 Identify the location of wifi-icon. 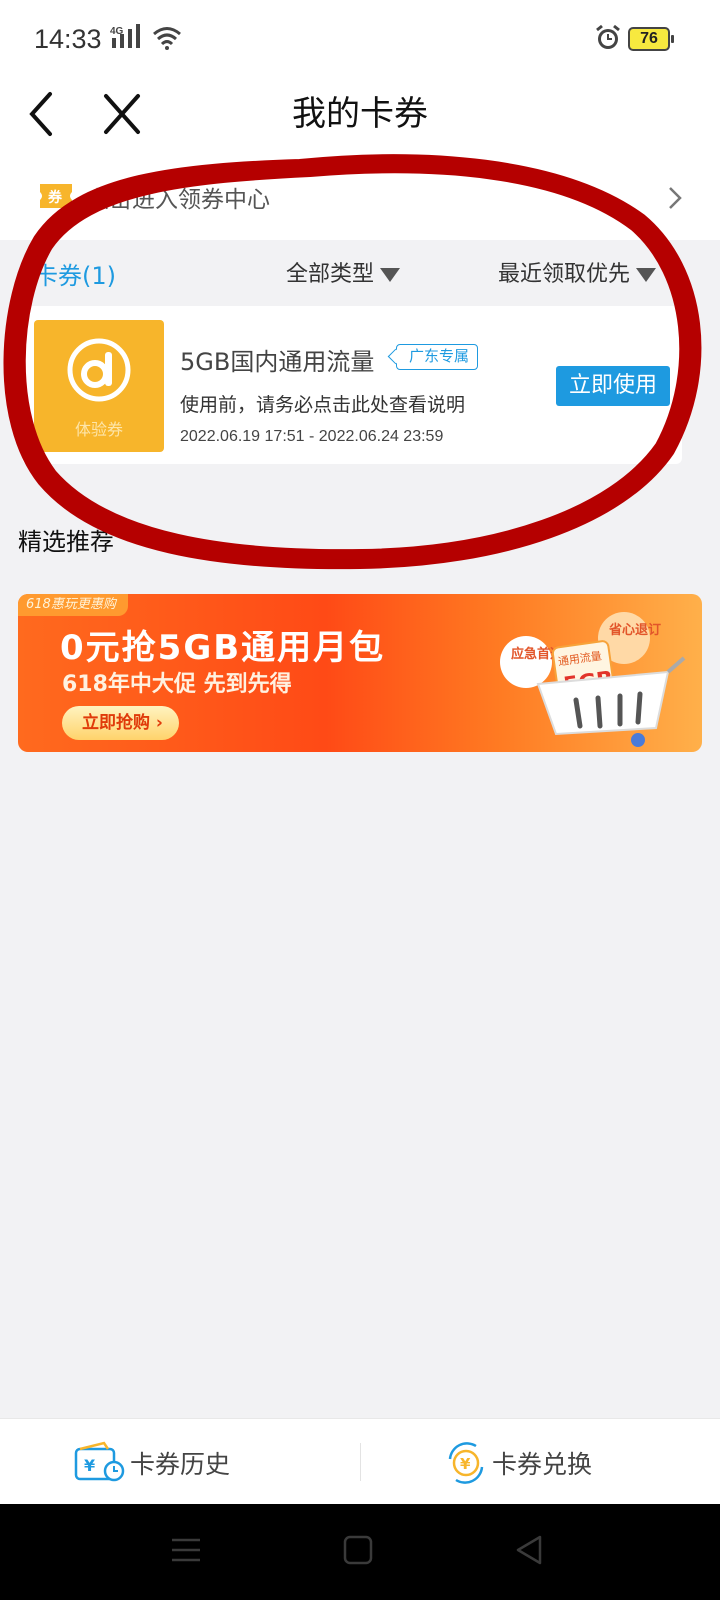
(167, 38).